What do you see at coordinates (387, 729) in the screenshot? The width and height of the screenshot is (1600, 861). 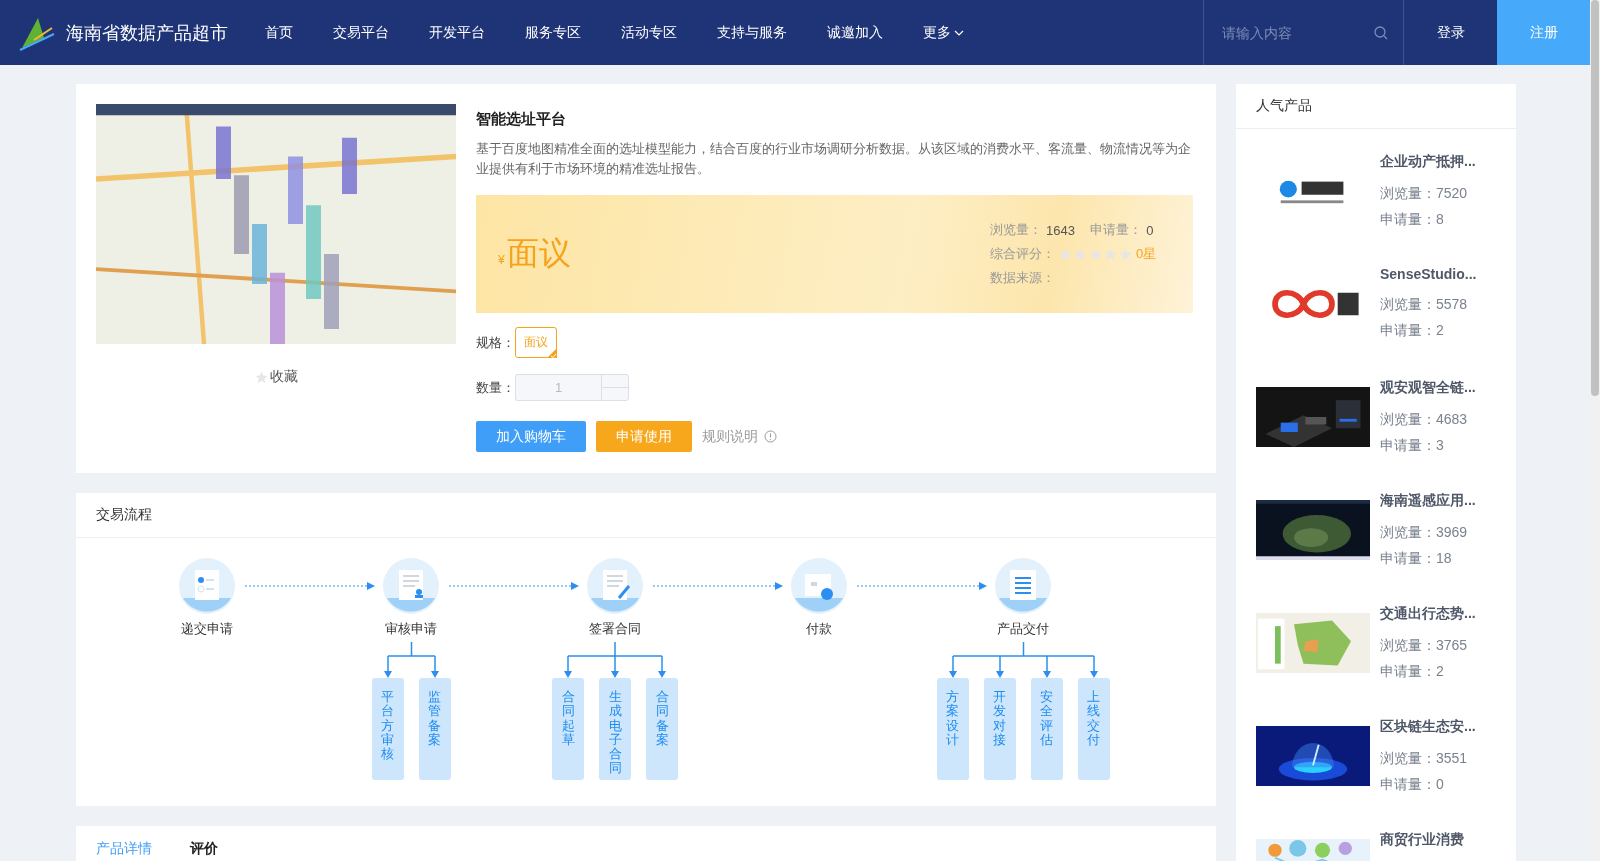 I see `sub-step: 平台方审核` at bounding box center [387, 729].